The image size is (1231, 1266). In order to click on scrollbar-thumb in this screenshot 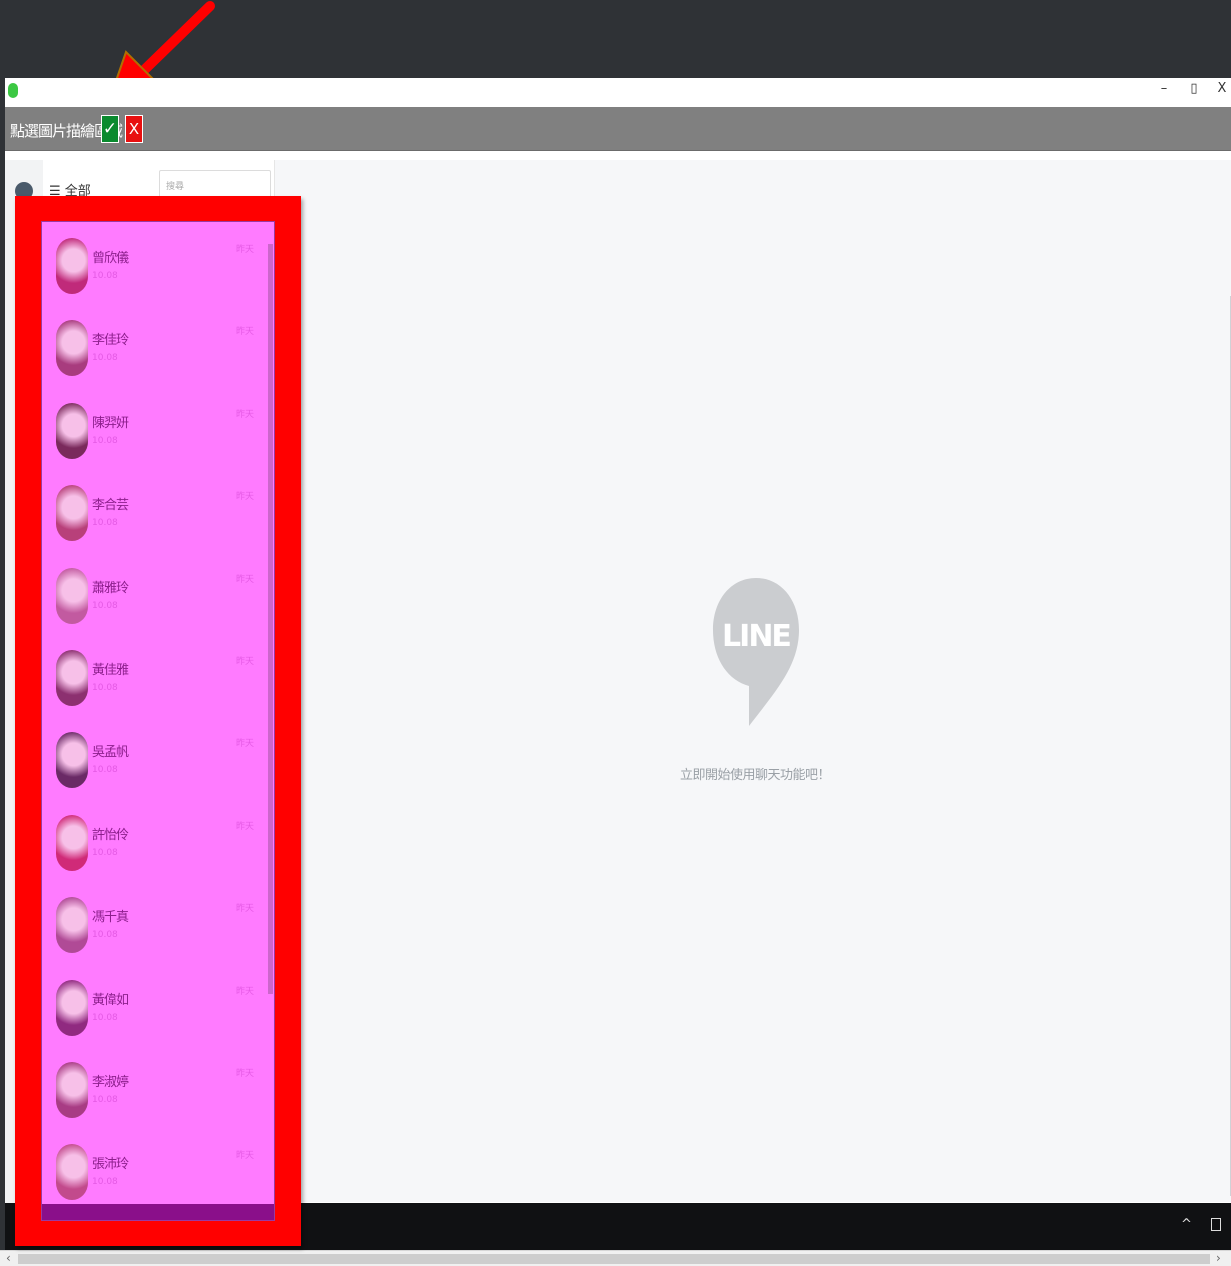, I will do `click(614, 1259)`.